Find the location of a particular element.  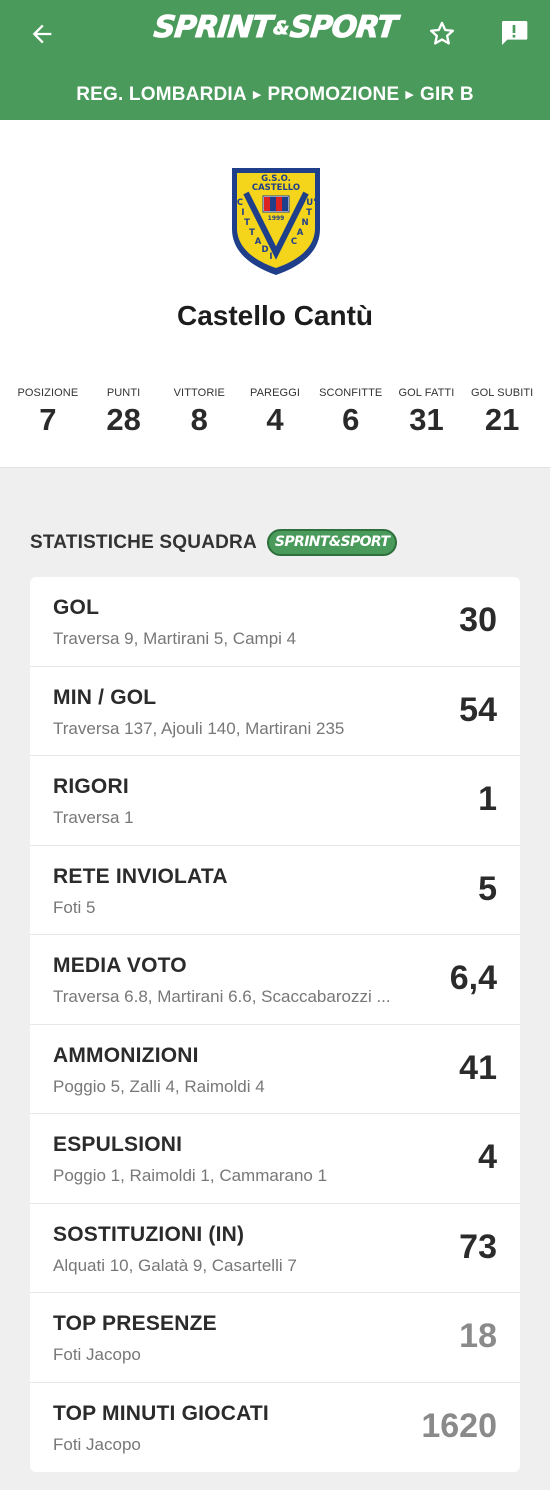

stat-row-clean-sheets: RETE INVIOLATA Foti 5 5 is located at coordinates (275, 890).